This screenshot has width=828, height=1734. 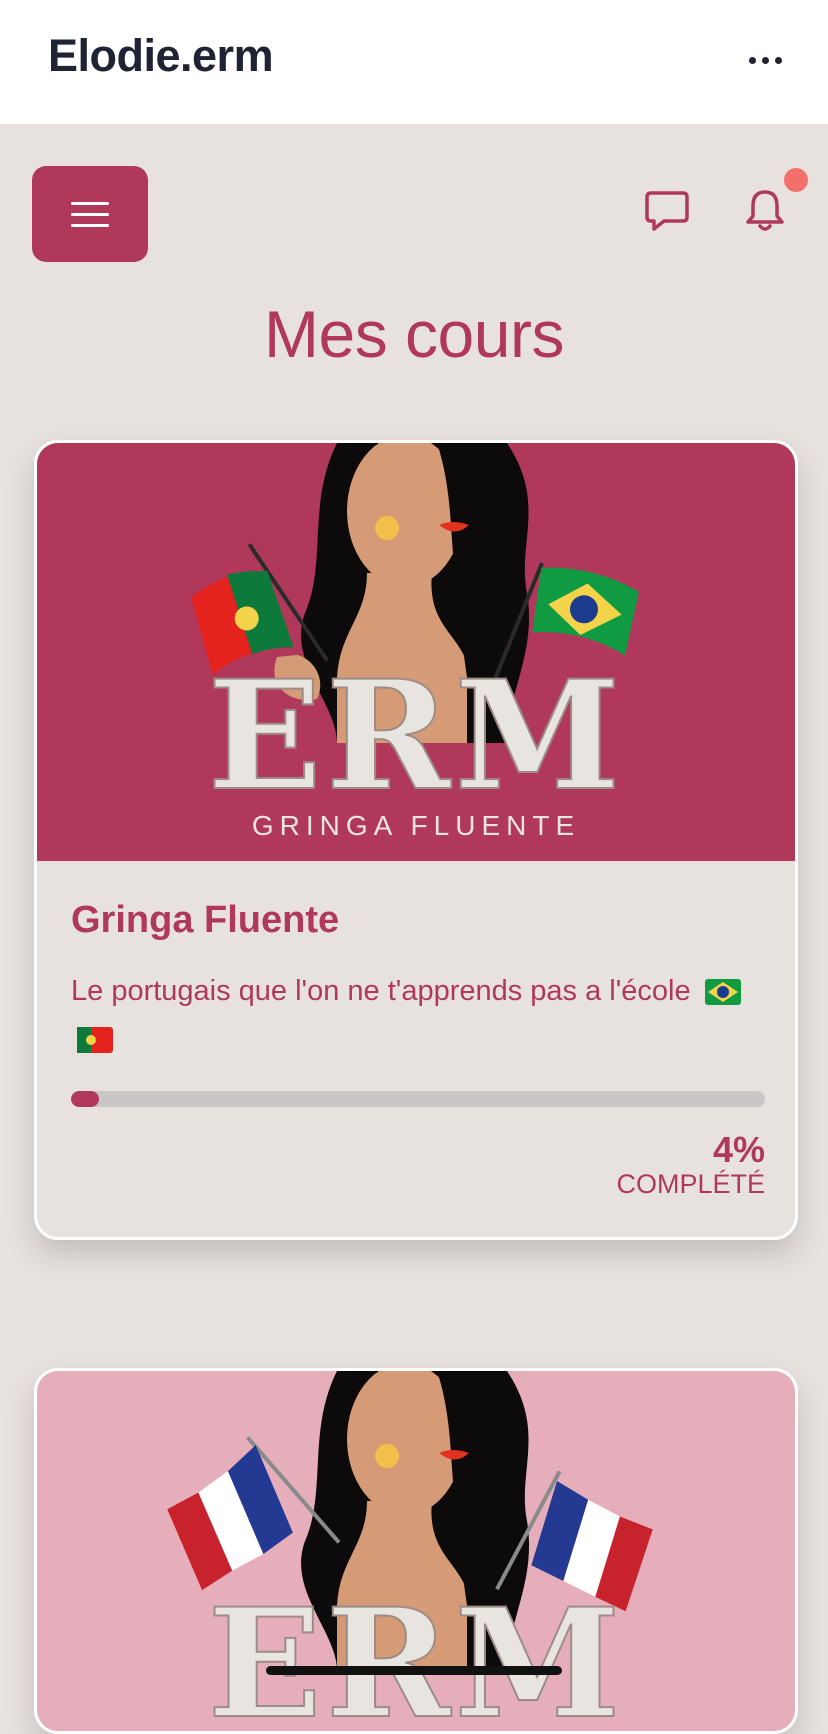 I want to click on banner-subtitle: GRINGA FLUENTE, so click(x=416, y=825).